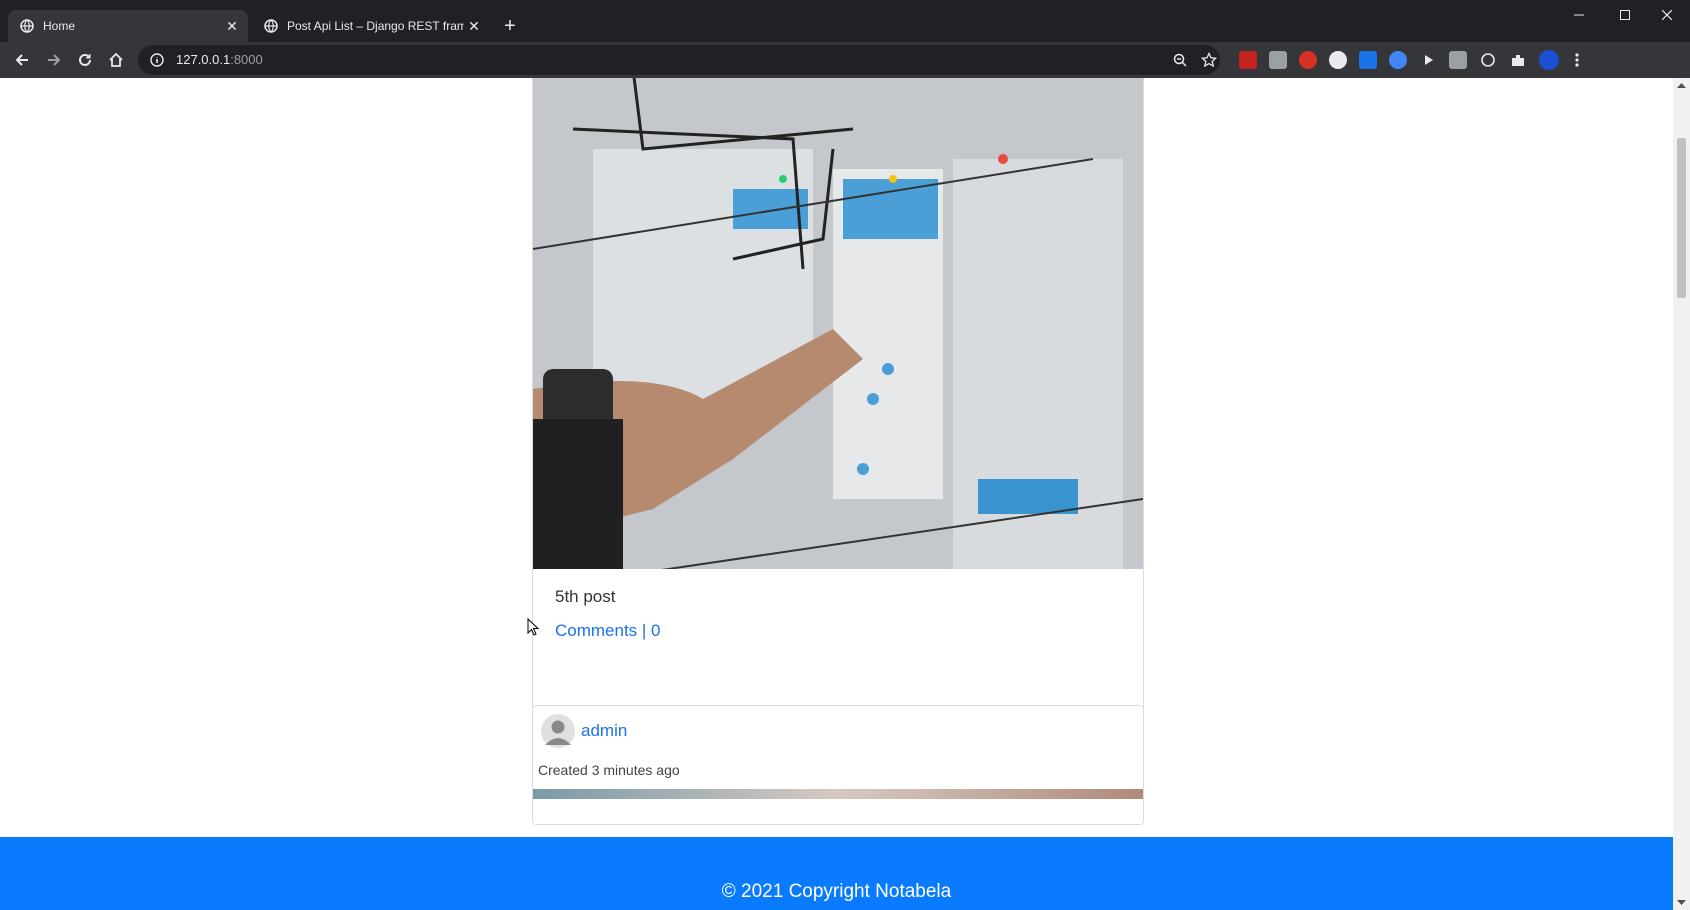 Image resolution: width=1690 pixels, height=910 pixels. I want to click on zoom-icon, so click(1180, 60).